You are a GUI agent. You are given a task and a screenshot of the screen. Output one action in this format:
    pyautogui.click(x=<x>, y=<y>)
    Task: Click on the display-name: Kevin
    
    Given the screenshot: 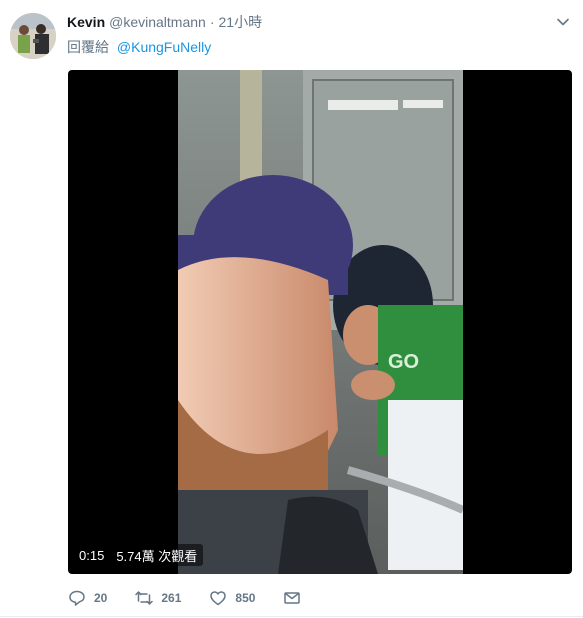 What is the action you would take?
    pyautogui.click(x=86, y=22)
    